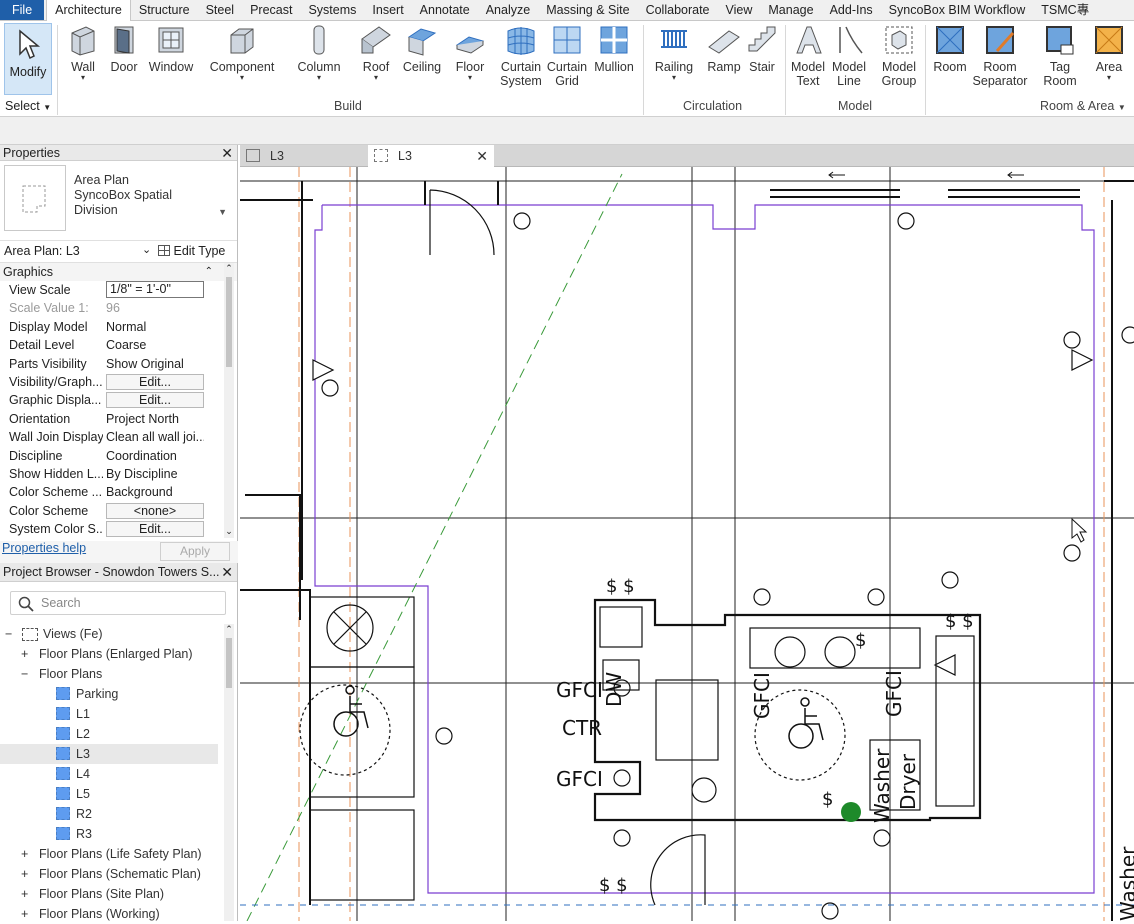 This screenshot has width=1134, height=924. What do you see at coordinates (109, 854) in the screenshot?
I see `tree-node-life-safety: + Floor Plans (Life Safety Plan)` at bounding box center [109, 854].